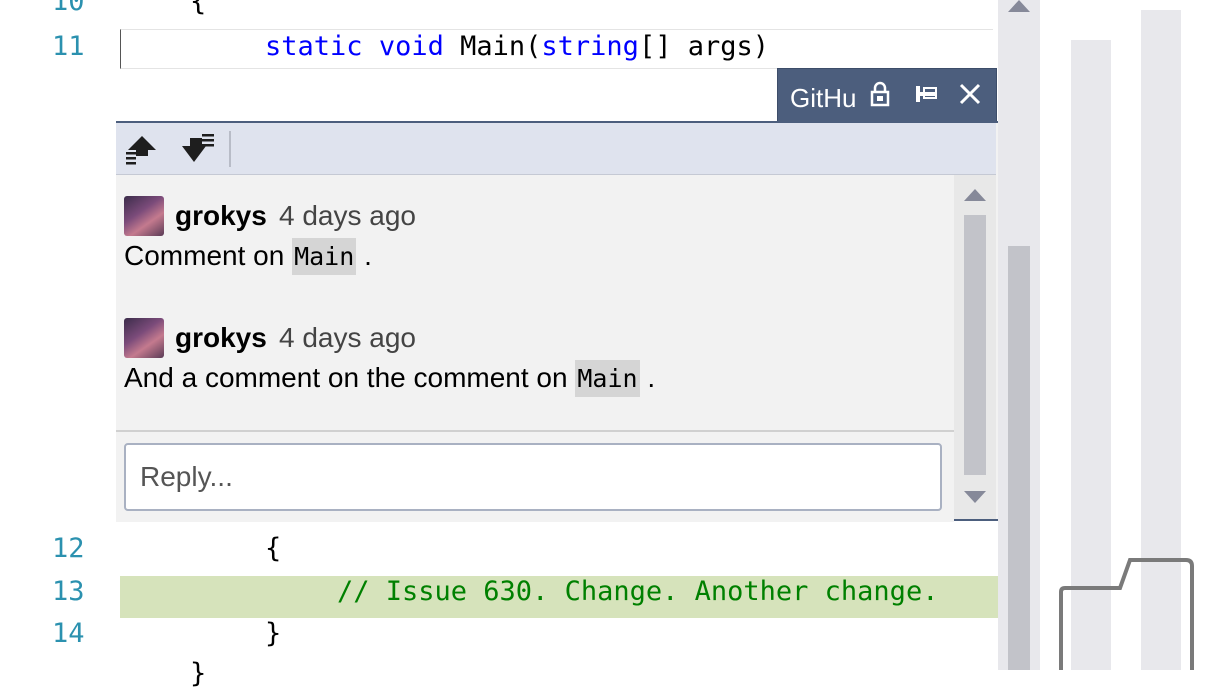 Image resolution: width=1219 pixels, height=700 pixels. I want to click on code-line-11: 11 static void Main(string[] args), so click(499, 52).